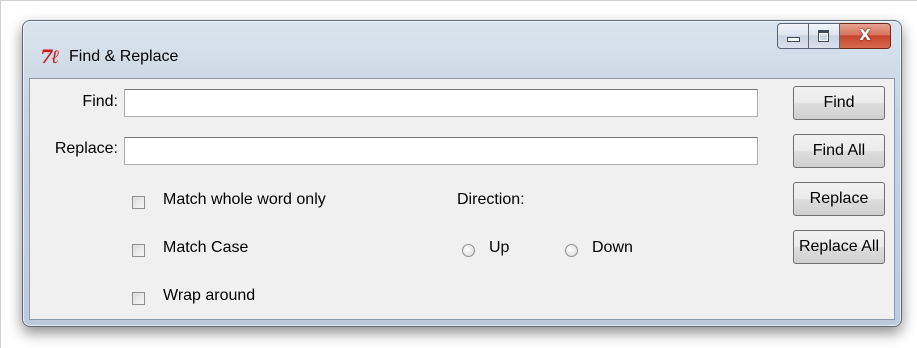 Image resolution: width=917 pixels, height=348 pixels. What do you see at coordinates (612, 248) in the screenshot?
I see `direction-down-label: Down` at bounding box center [612, 248].